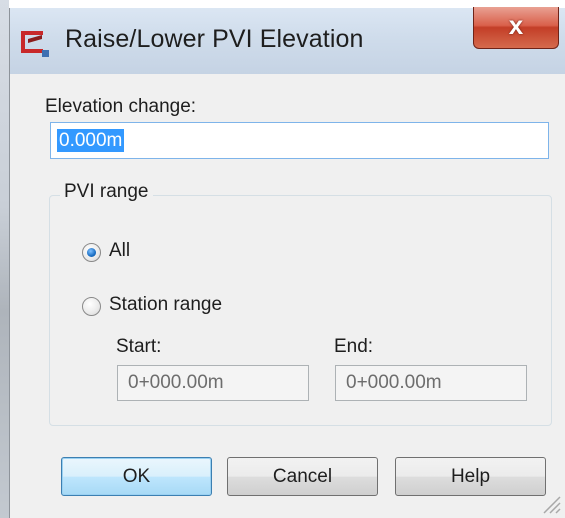 Image resolution: width=565 pixels, height=518 pixels. Describe the element at coordinates (136, 476) in the screenshot. I see `ok-button: OK` at that location.